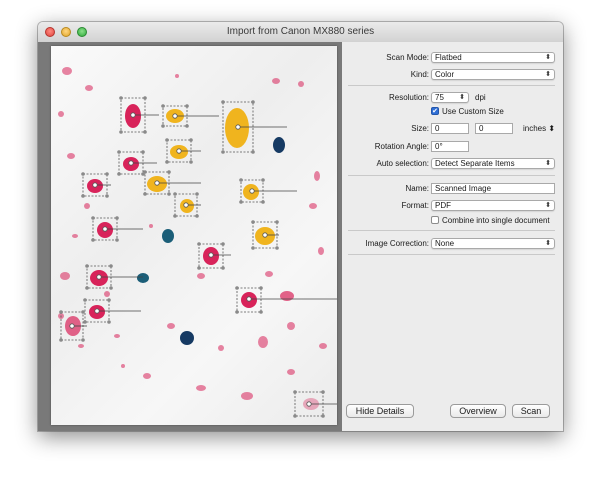 The height and width of the screenshot is (483, 600). What do you see at coordinates (417, 188) in the screenshot?
I see `name-label: Name:` at bounding box center [417, 188].